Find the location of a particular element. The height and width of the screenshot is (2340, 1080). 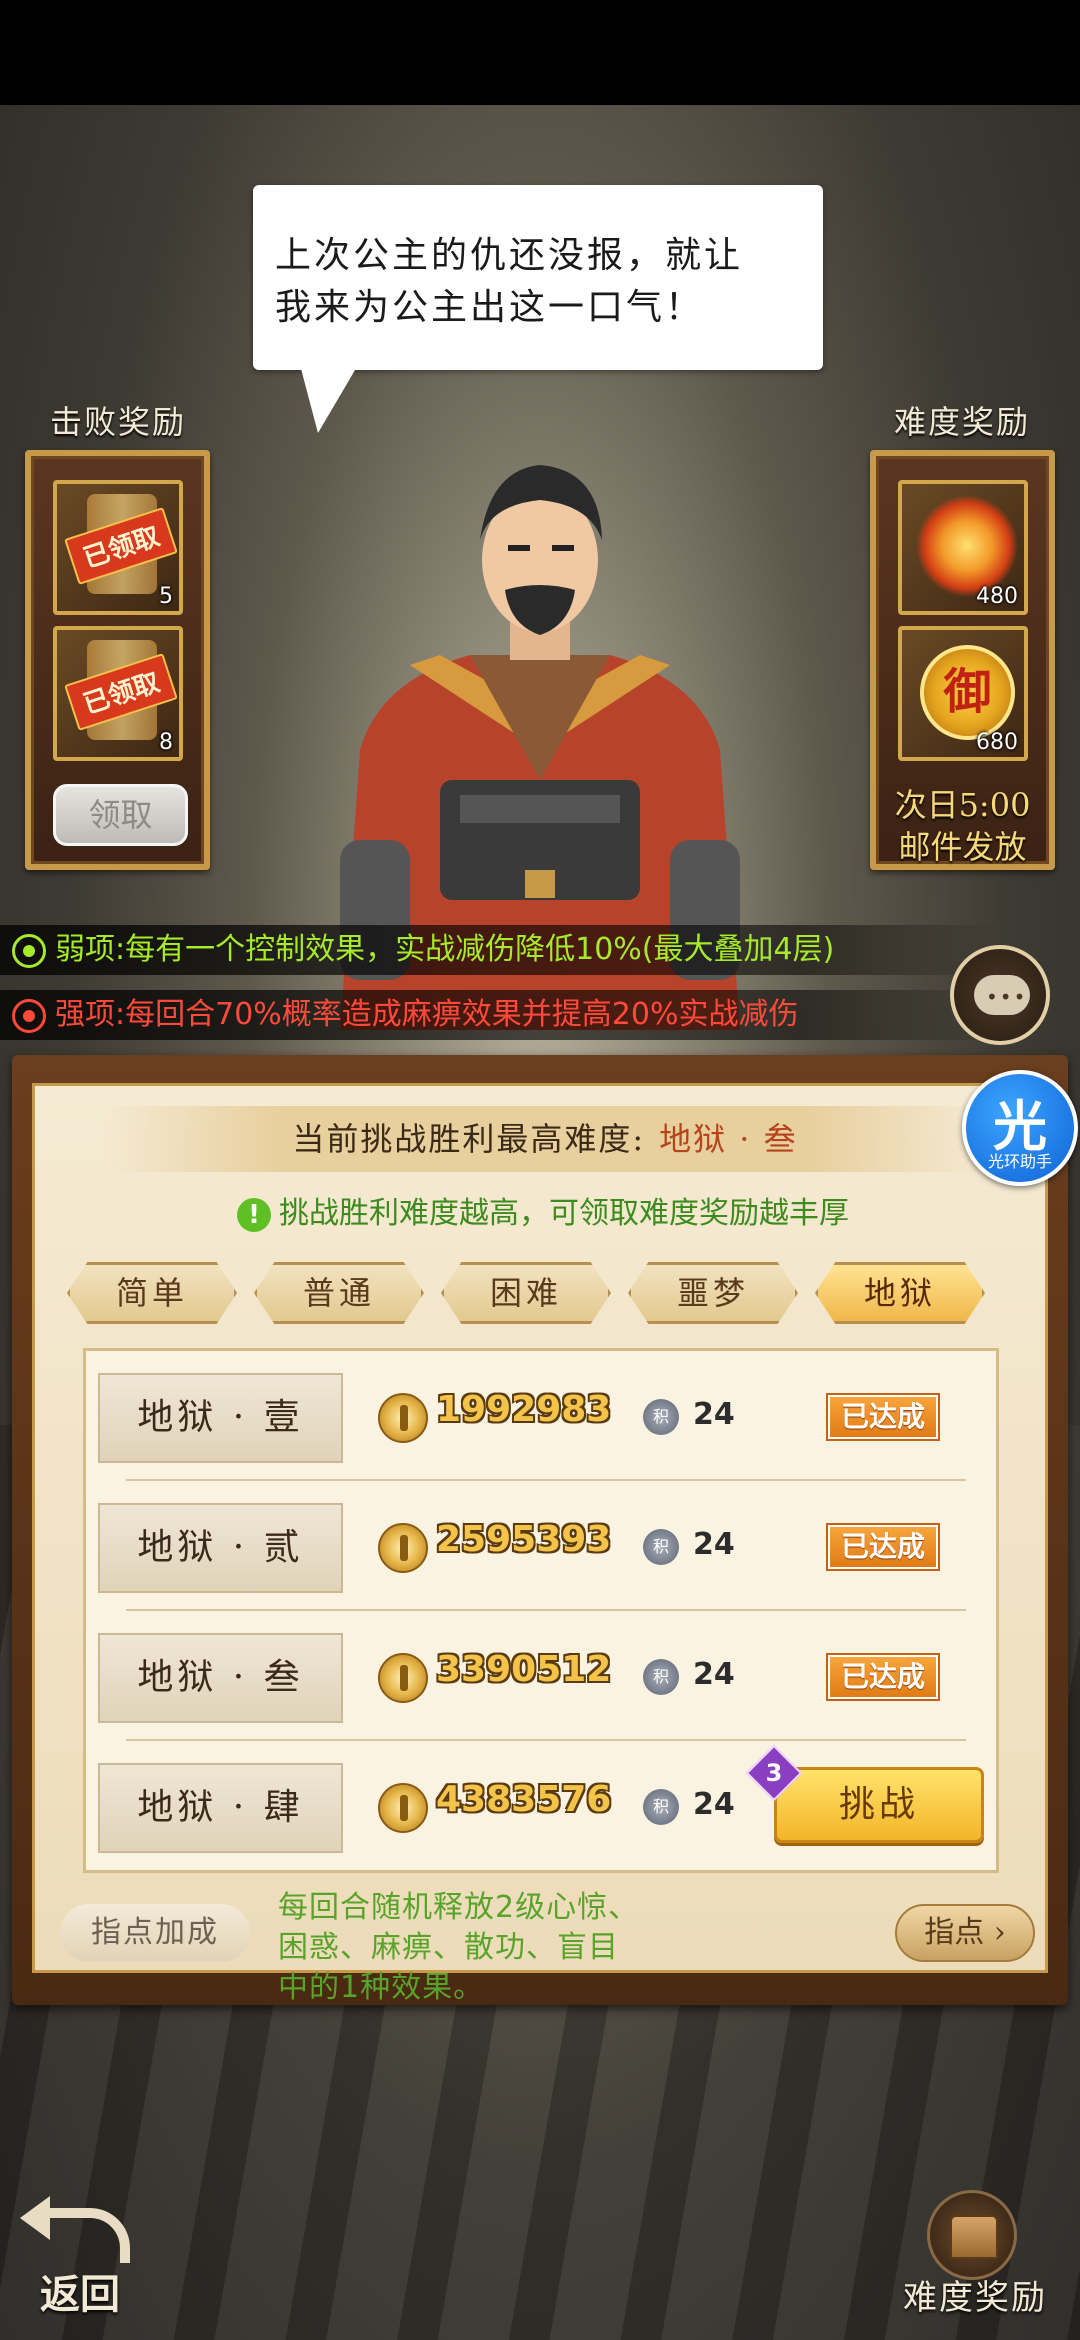

mail-delivery-text: 邮件发放 is located at coordinates (962, 847).